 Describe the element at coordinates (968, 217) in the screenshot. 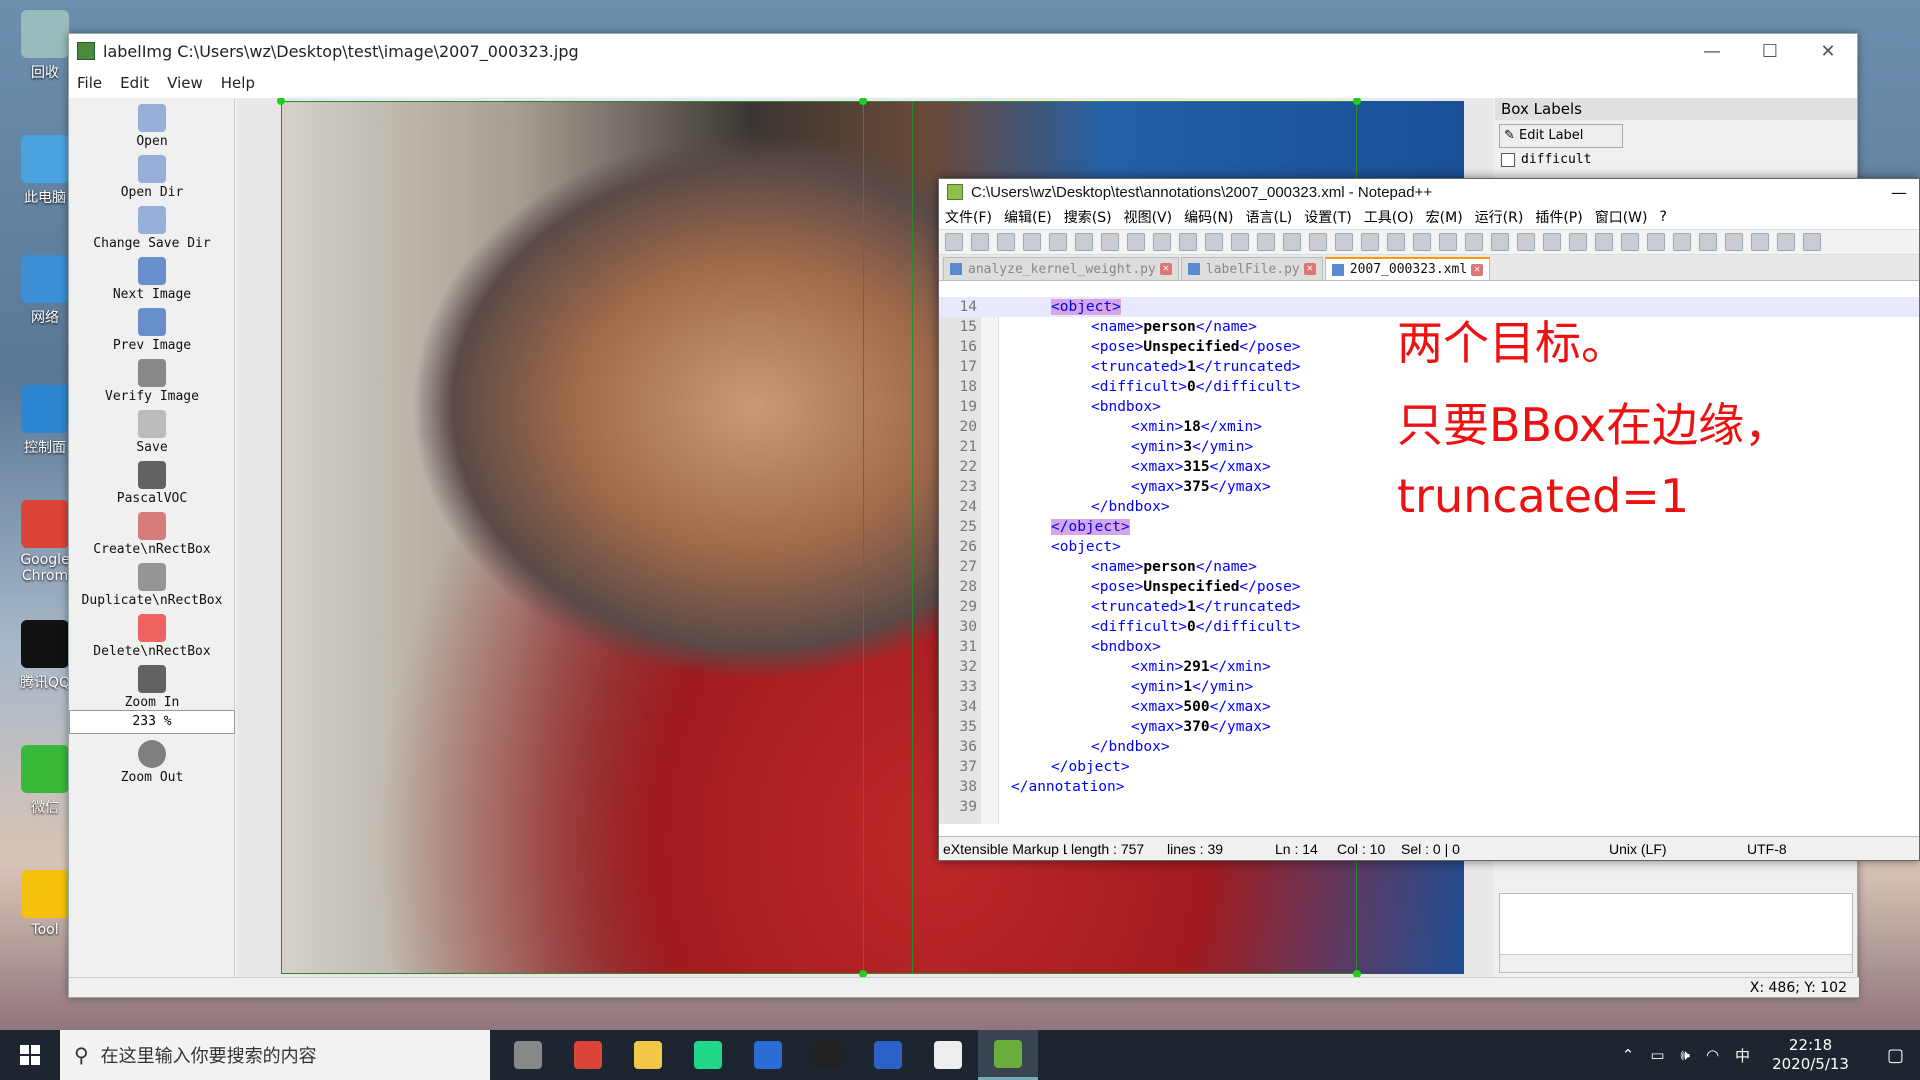

I see `npp-menu-item: 文件(F)` at that location.